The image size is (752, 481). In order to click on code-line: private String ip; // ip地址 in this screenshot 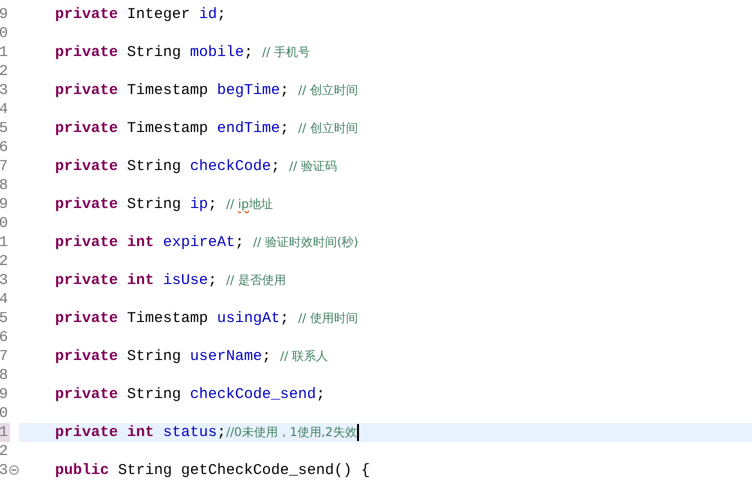, I will do `click(164, 204)`.